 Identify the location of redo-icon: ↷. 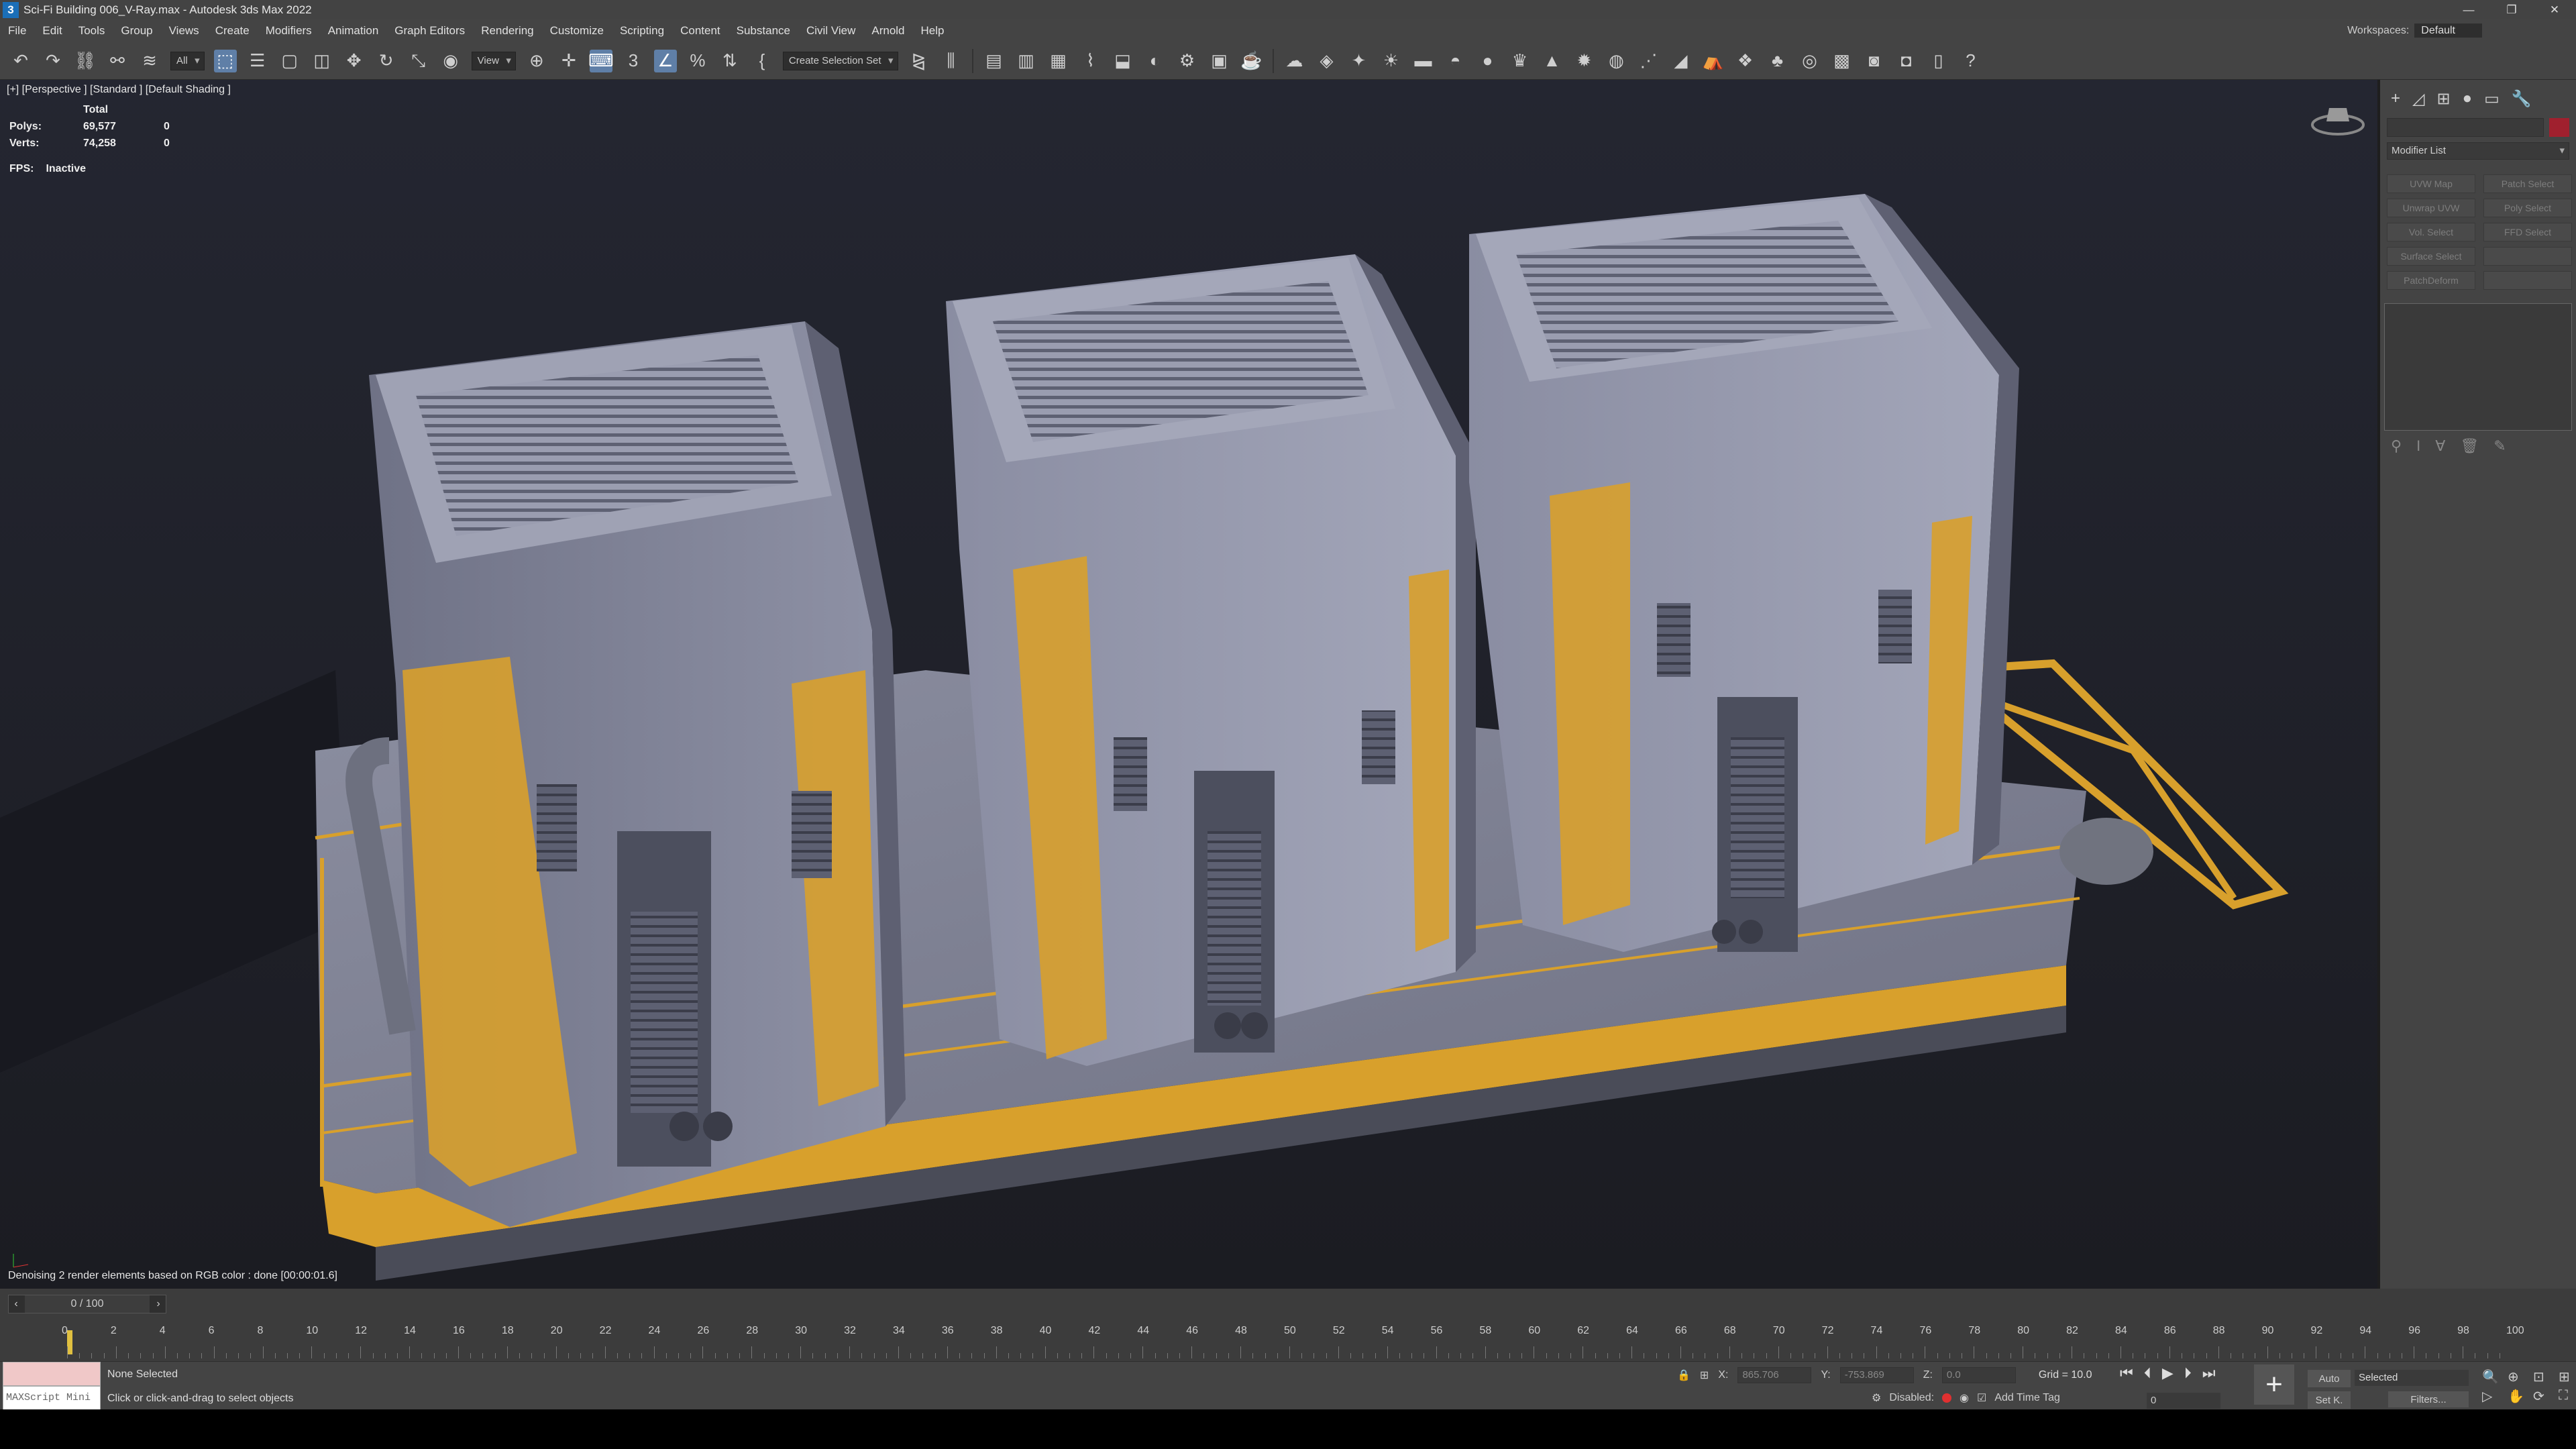
(53, 61).